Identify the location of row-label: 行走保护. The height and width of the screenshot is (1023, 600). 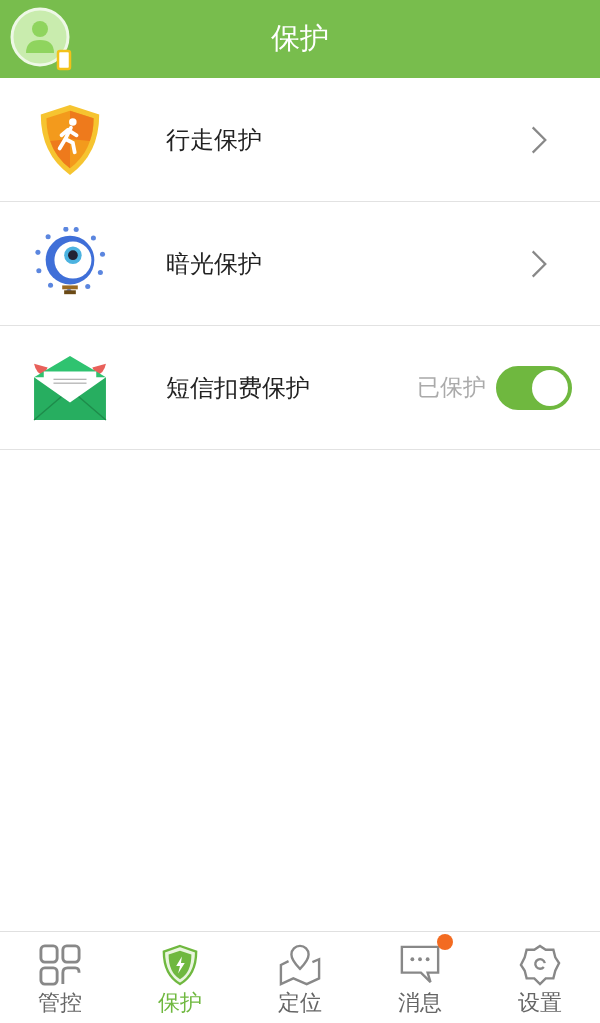
(214, 140).